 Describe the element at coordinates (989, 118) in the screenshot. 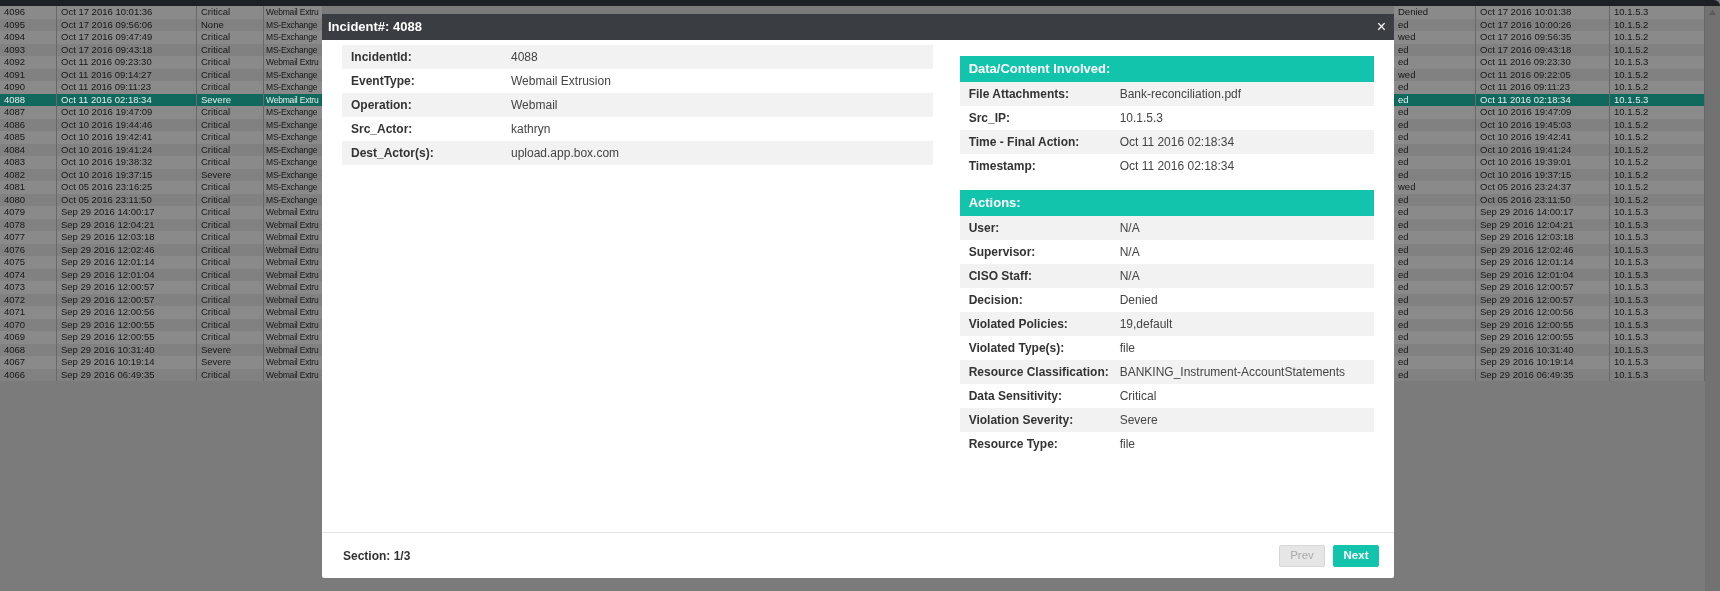

I see `field-label: Src_IP:` at that location.